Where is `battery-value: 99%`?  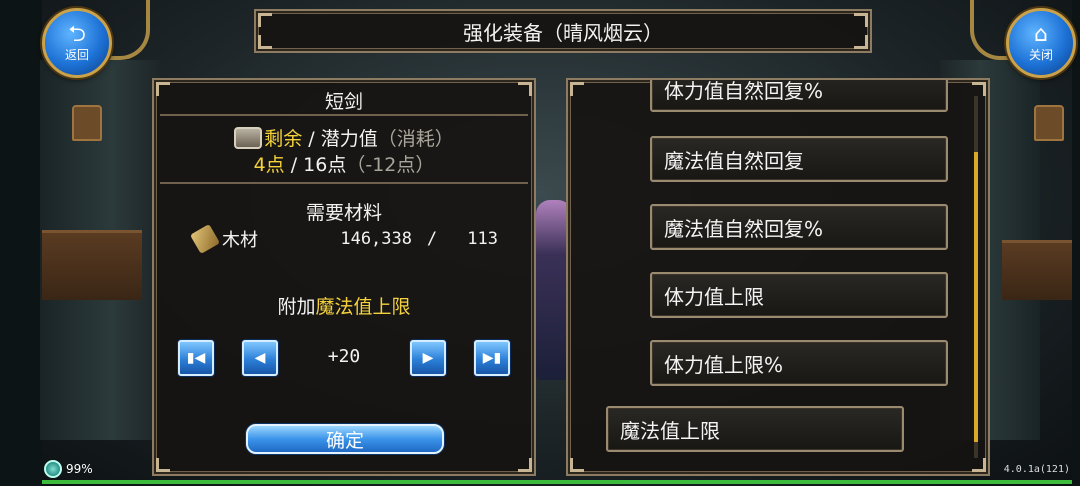
battery-value: 99% is located at coordinates (79, 469).